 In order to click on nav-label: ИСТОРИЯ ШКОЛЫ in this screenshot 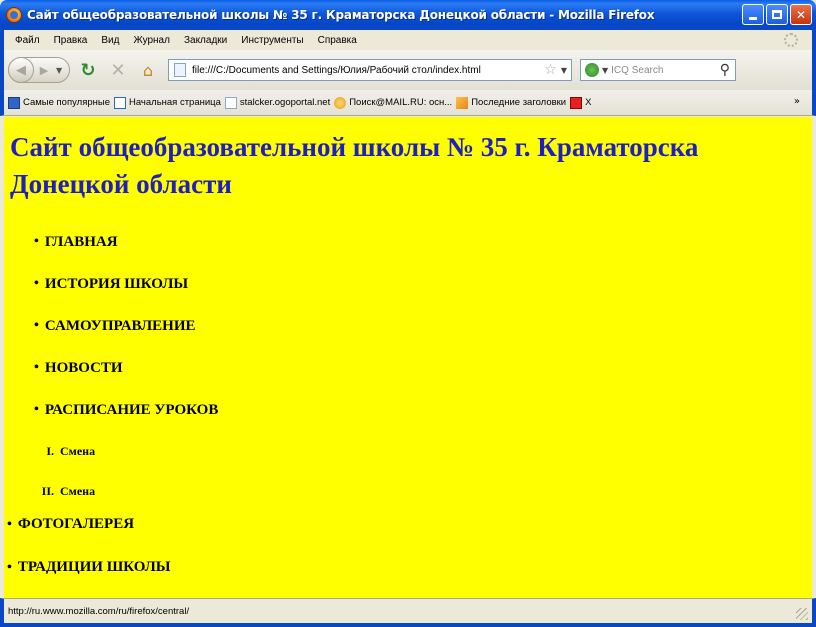, I will do `click(116, 283)`.